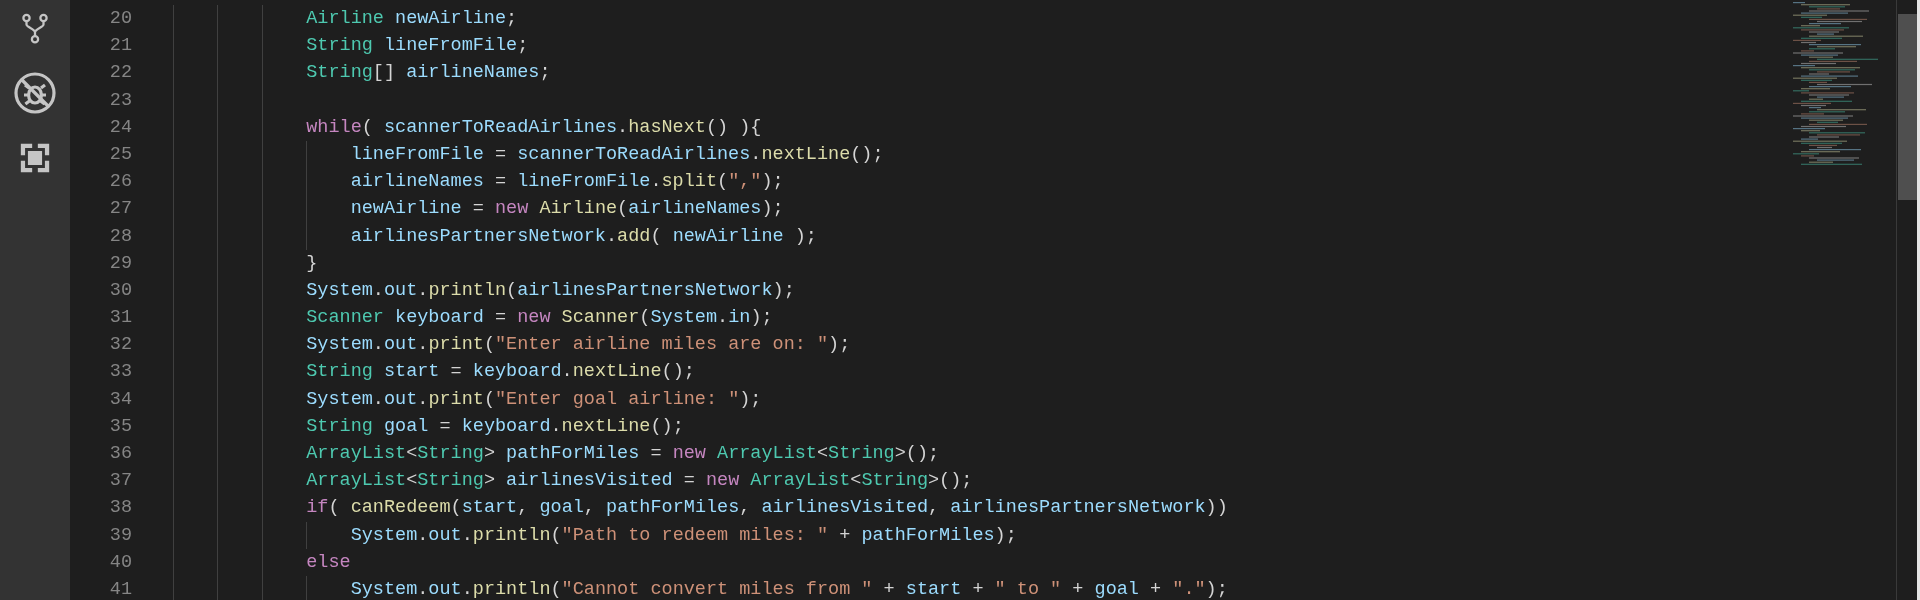 Image resolution: width=1920 pixels, height=600 pixels. Describe the element at coordinates (120, 399) in the screenshot. I see `line-number: 34` at that location.